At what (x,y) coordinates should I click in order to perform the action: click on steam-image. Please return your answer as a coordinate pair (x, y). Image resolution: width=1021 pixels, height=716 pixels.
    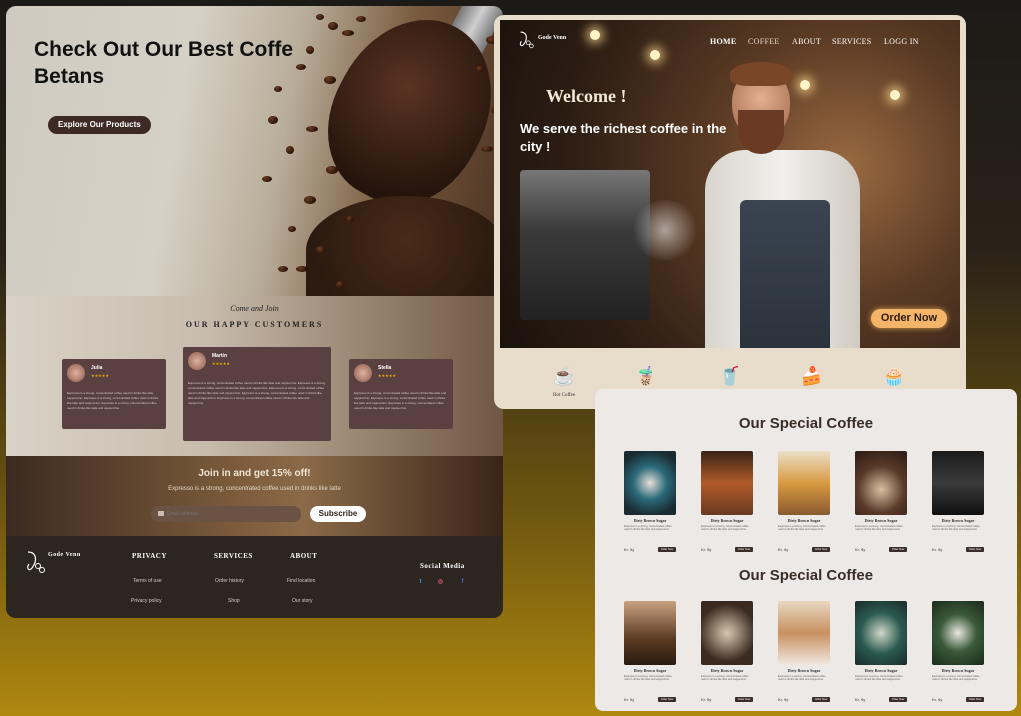
    Looking at the image, I should click on (665, 230).